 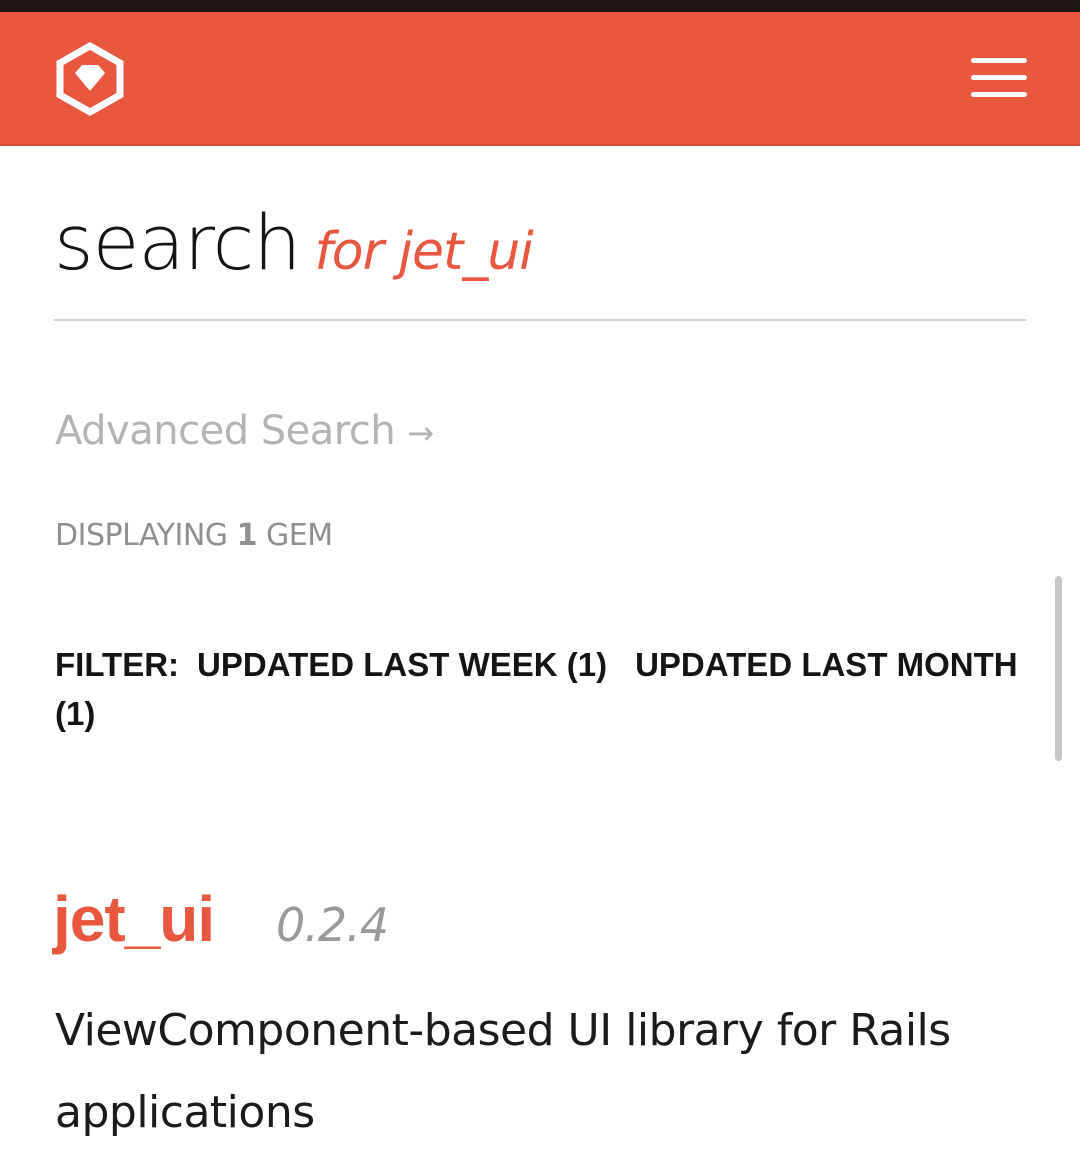 I want to click on results-count: DISPLAYING 1 GEM, so click(x=194, y=535).